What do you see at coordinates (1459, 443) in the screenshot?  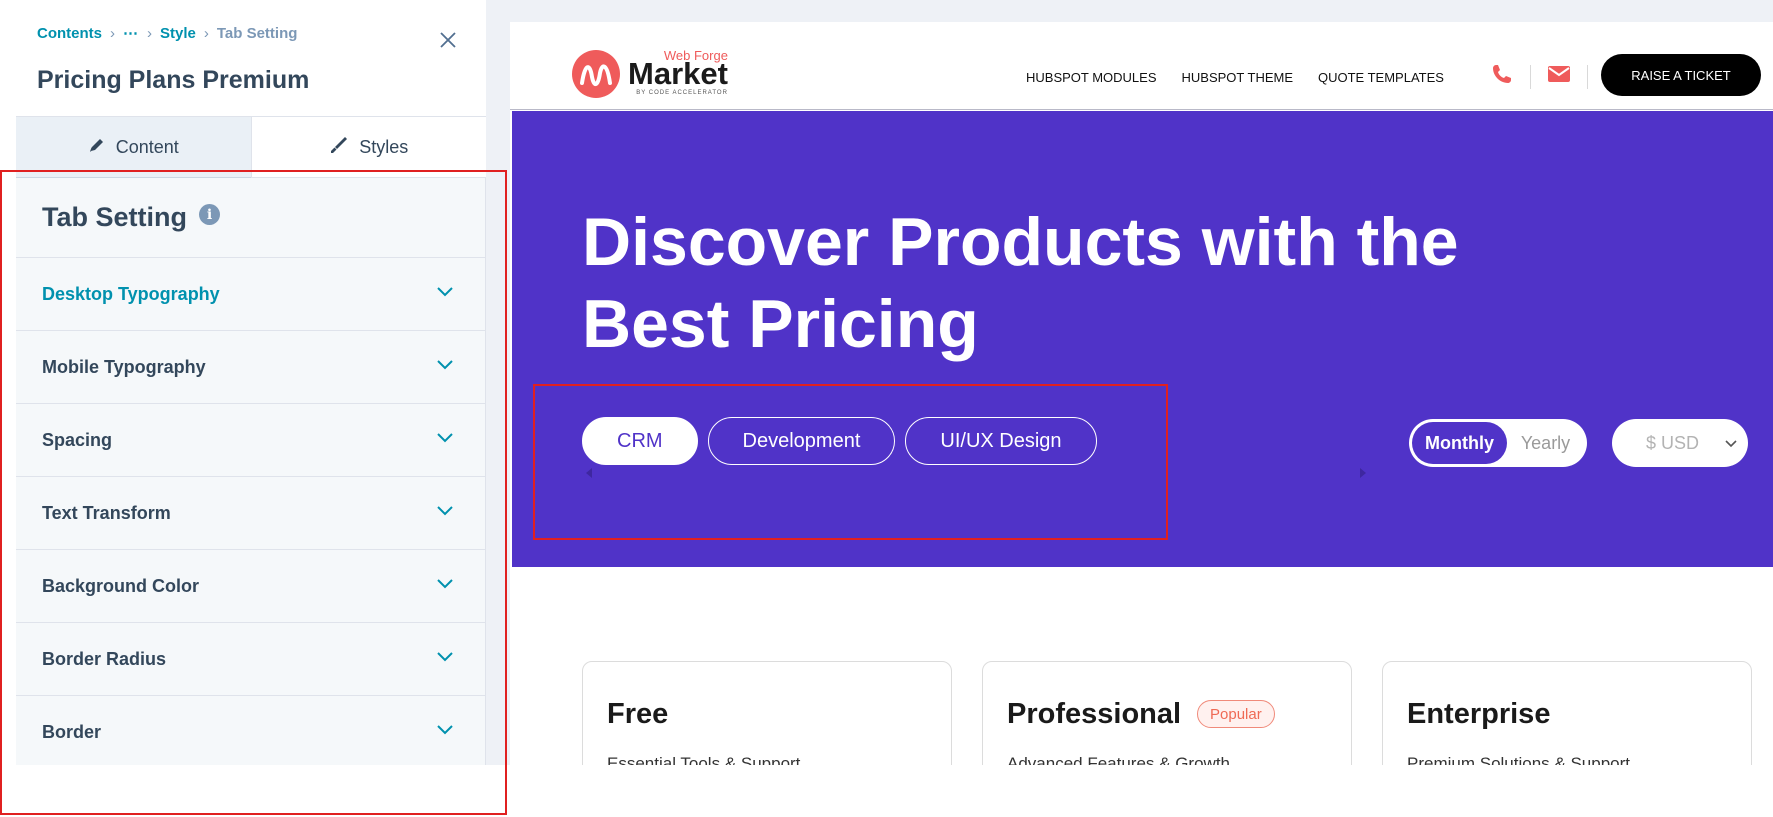 I see `billing-monthly: Monthly` at bounding box center [1459, 443].